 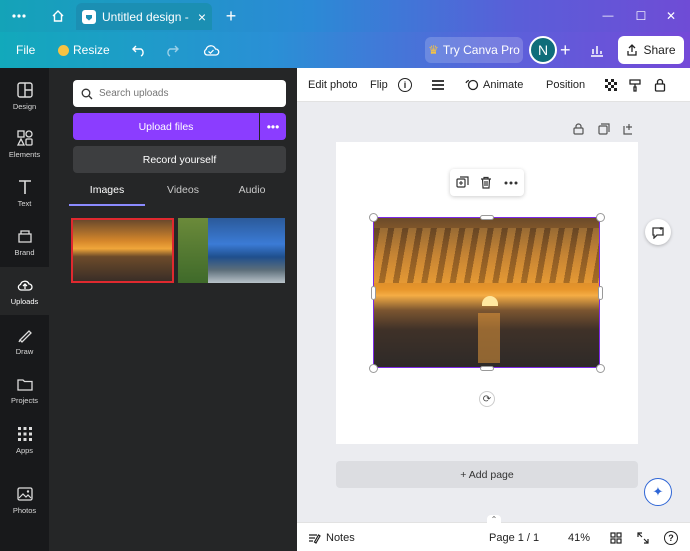 What do you see at coordinates (58, 16) in the screenshot?
I see `home-icon` at bounding box center [58, 16].